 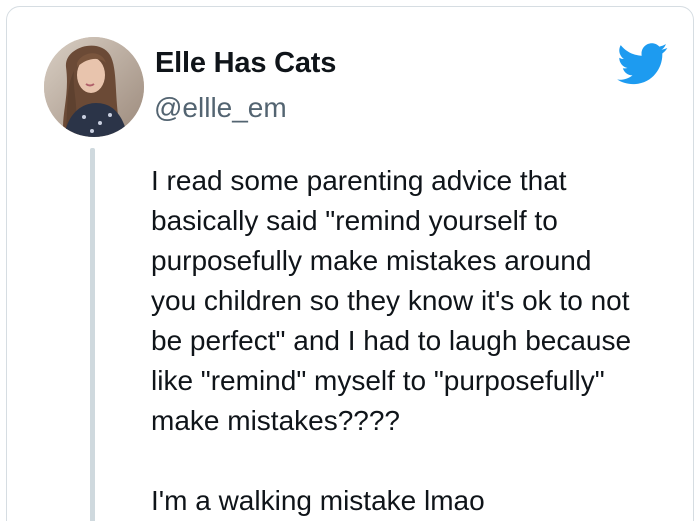 What do you see at coordinates (92, 334) in the screenshot?
I see `thread-connector-line` at bounding box center [92, 334].